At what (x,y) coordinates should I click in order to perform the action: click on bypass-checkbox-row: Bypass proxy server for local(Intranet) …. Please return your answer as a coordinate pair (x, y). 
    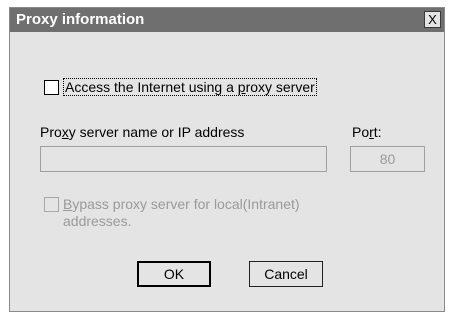
    Looking at the image, I should click on (172, 213).